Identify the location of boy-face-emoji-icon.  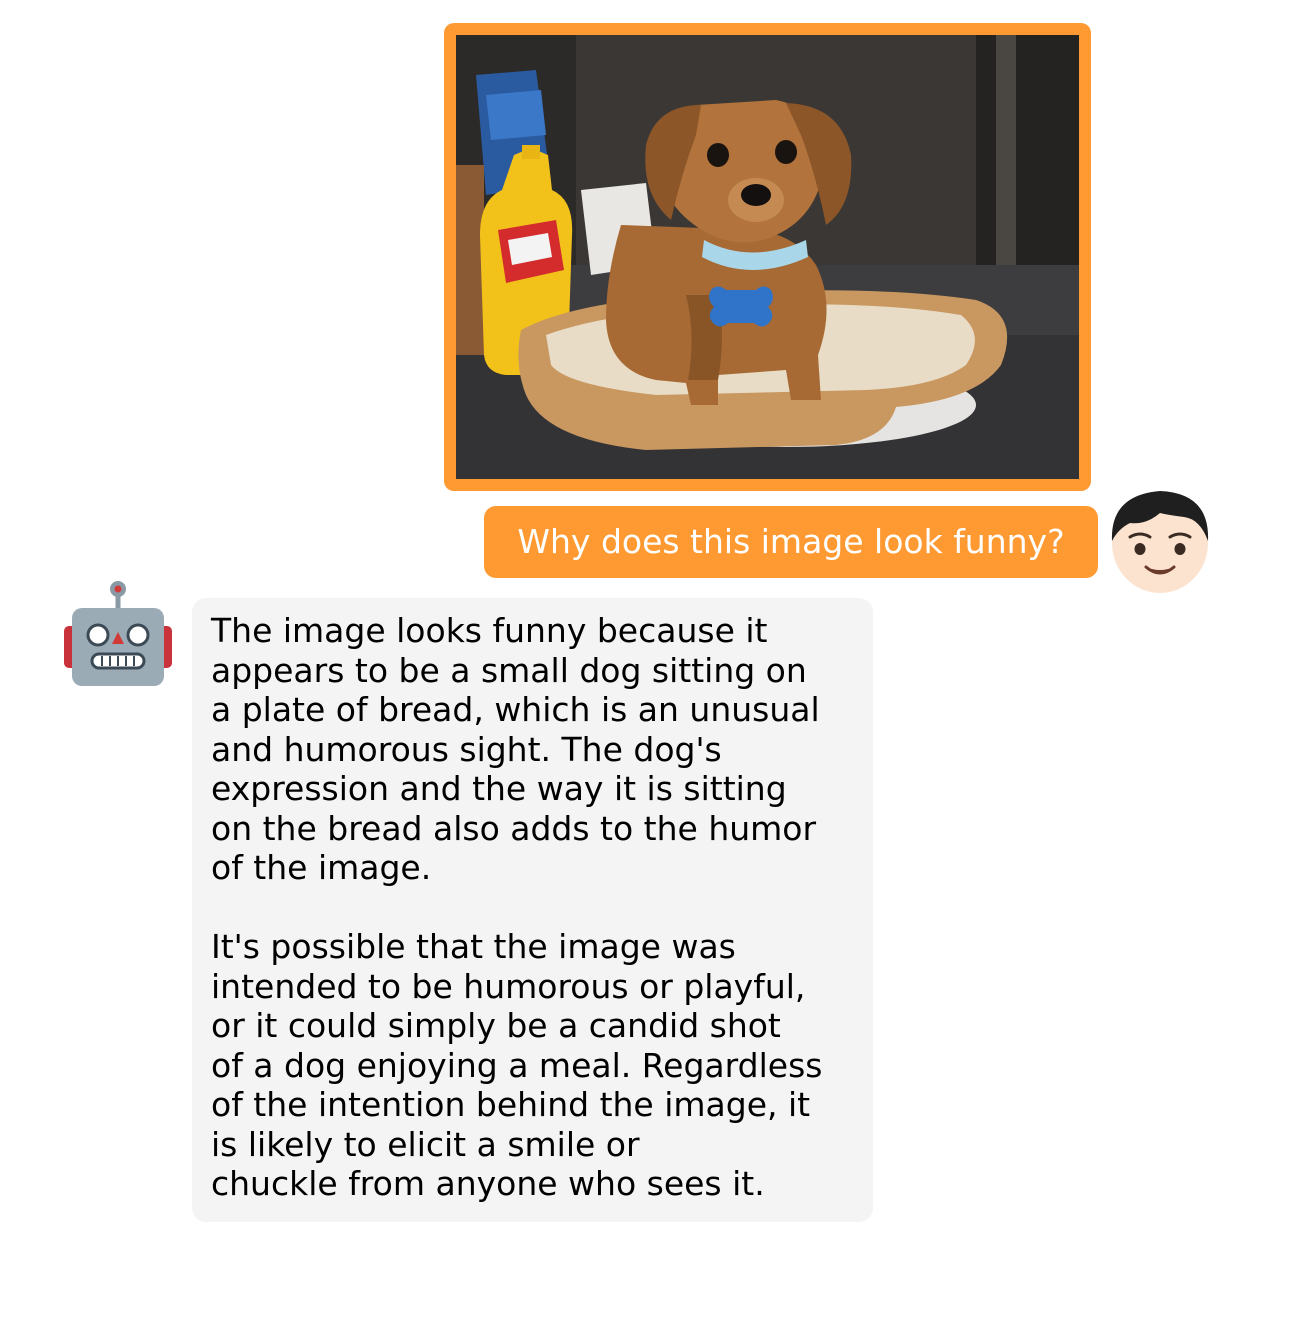
(1160, 542).